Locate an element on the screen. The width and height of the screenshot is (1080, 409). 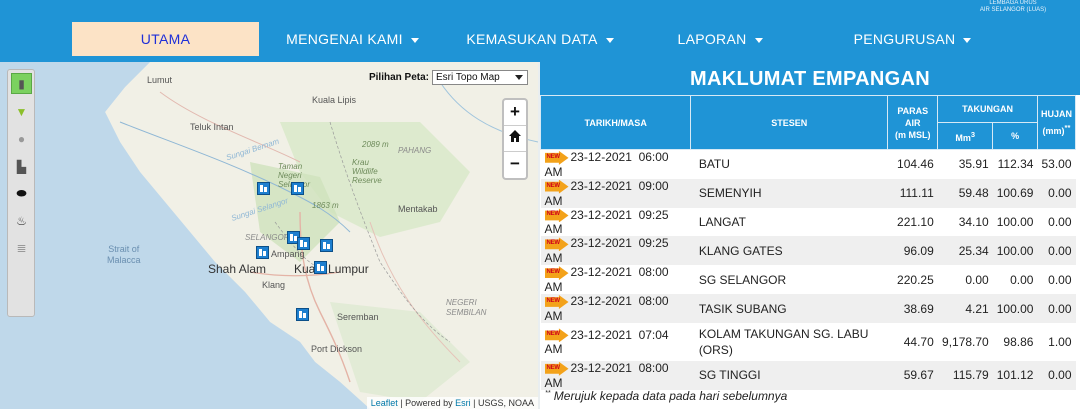
cell-level: 111.11 is located at coordinates (912, 193).